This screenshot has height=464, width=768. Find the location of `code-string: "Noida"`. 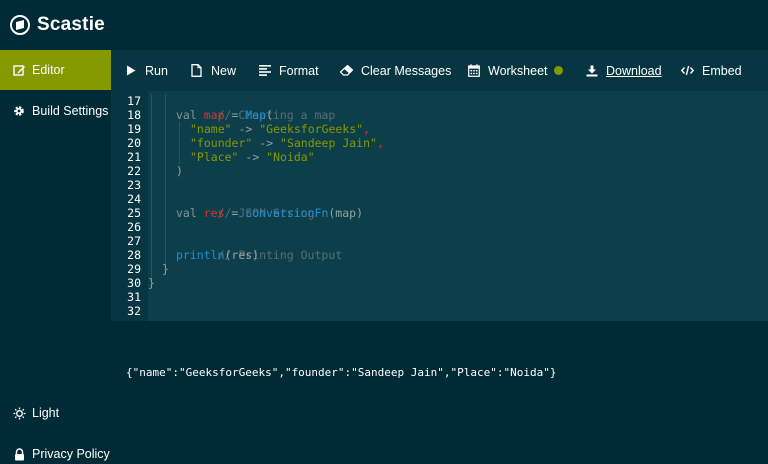

code-string: "Noida" is located at coordinates (290, 157).